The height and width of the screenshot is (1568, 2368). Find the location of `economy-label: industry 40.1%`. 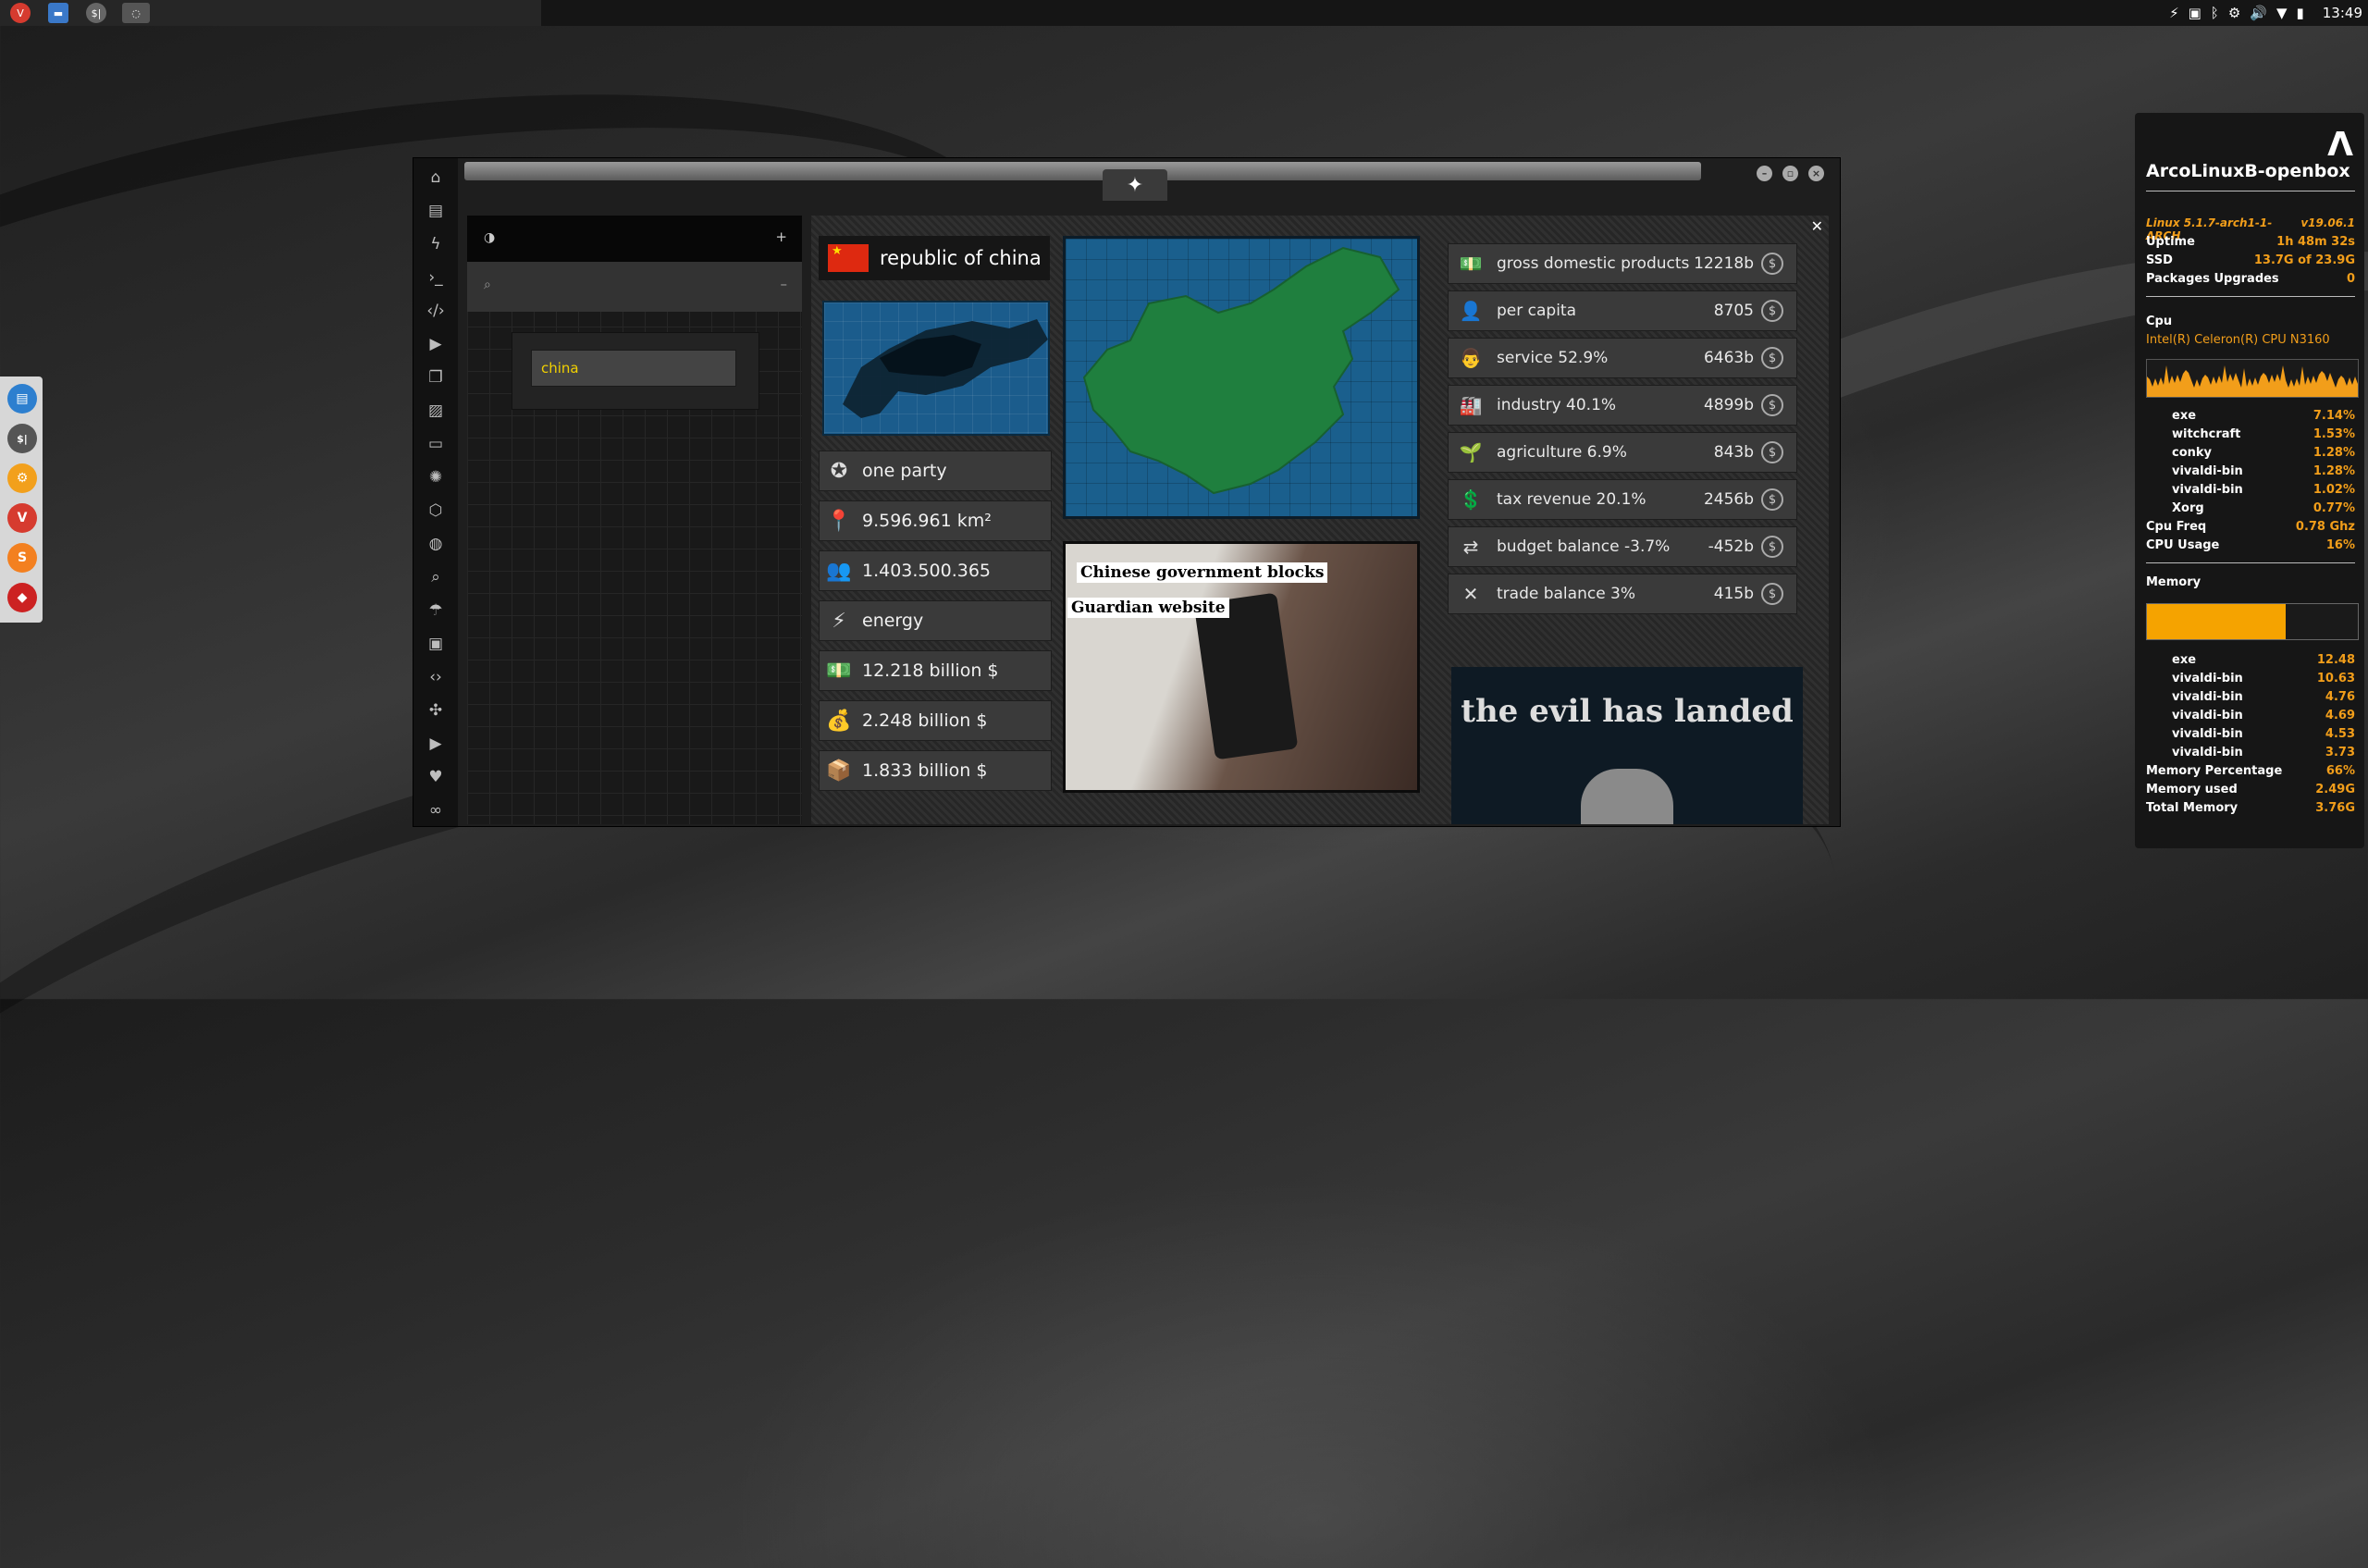

economy-label: industry 40.1% is located at coordinates (1557, 405).